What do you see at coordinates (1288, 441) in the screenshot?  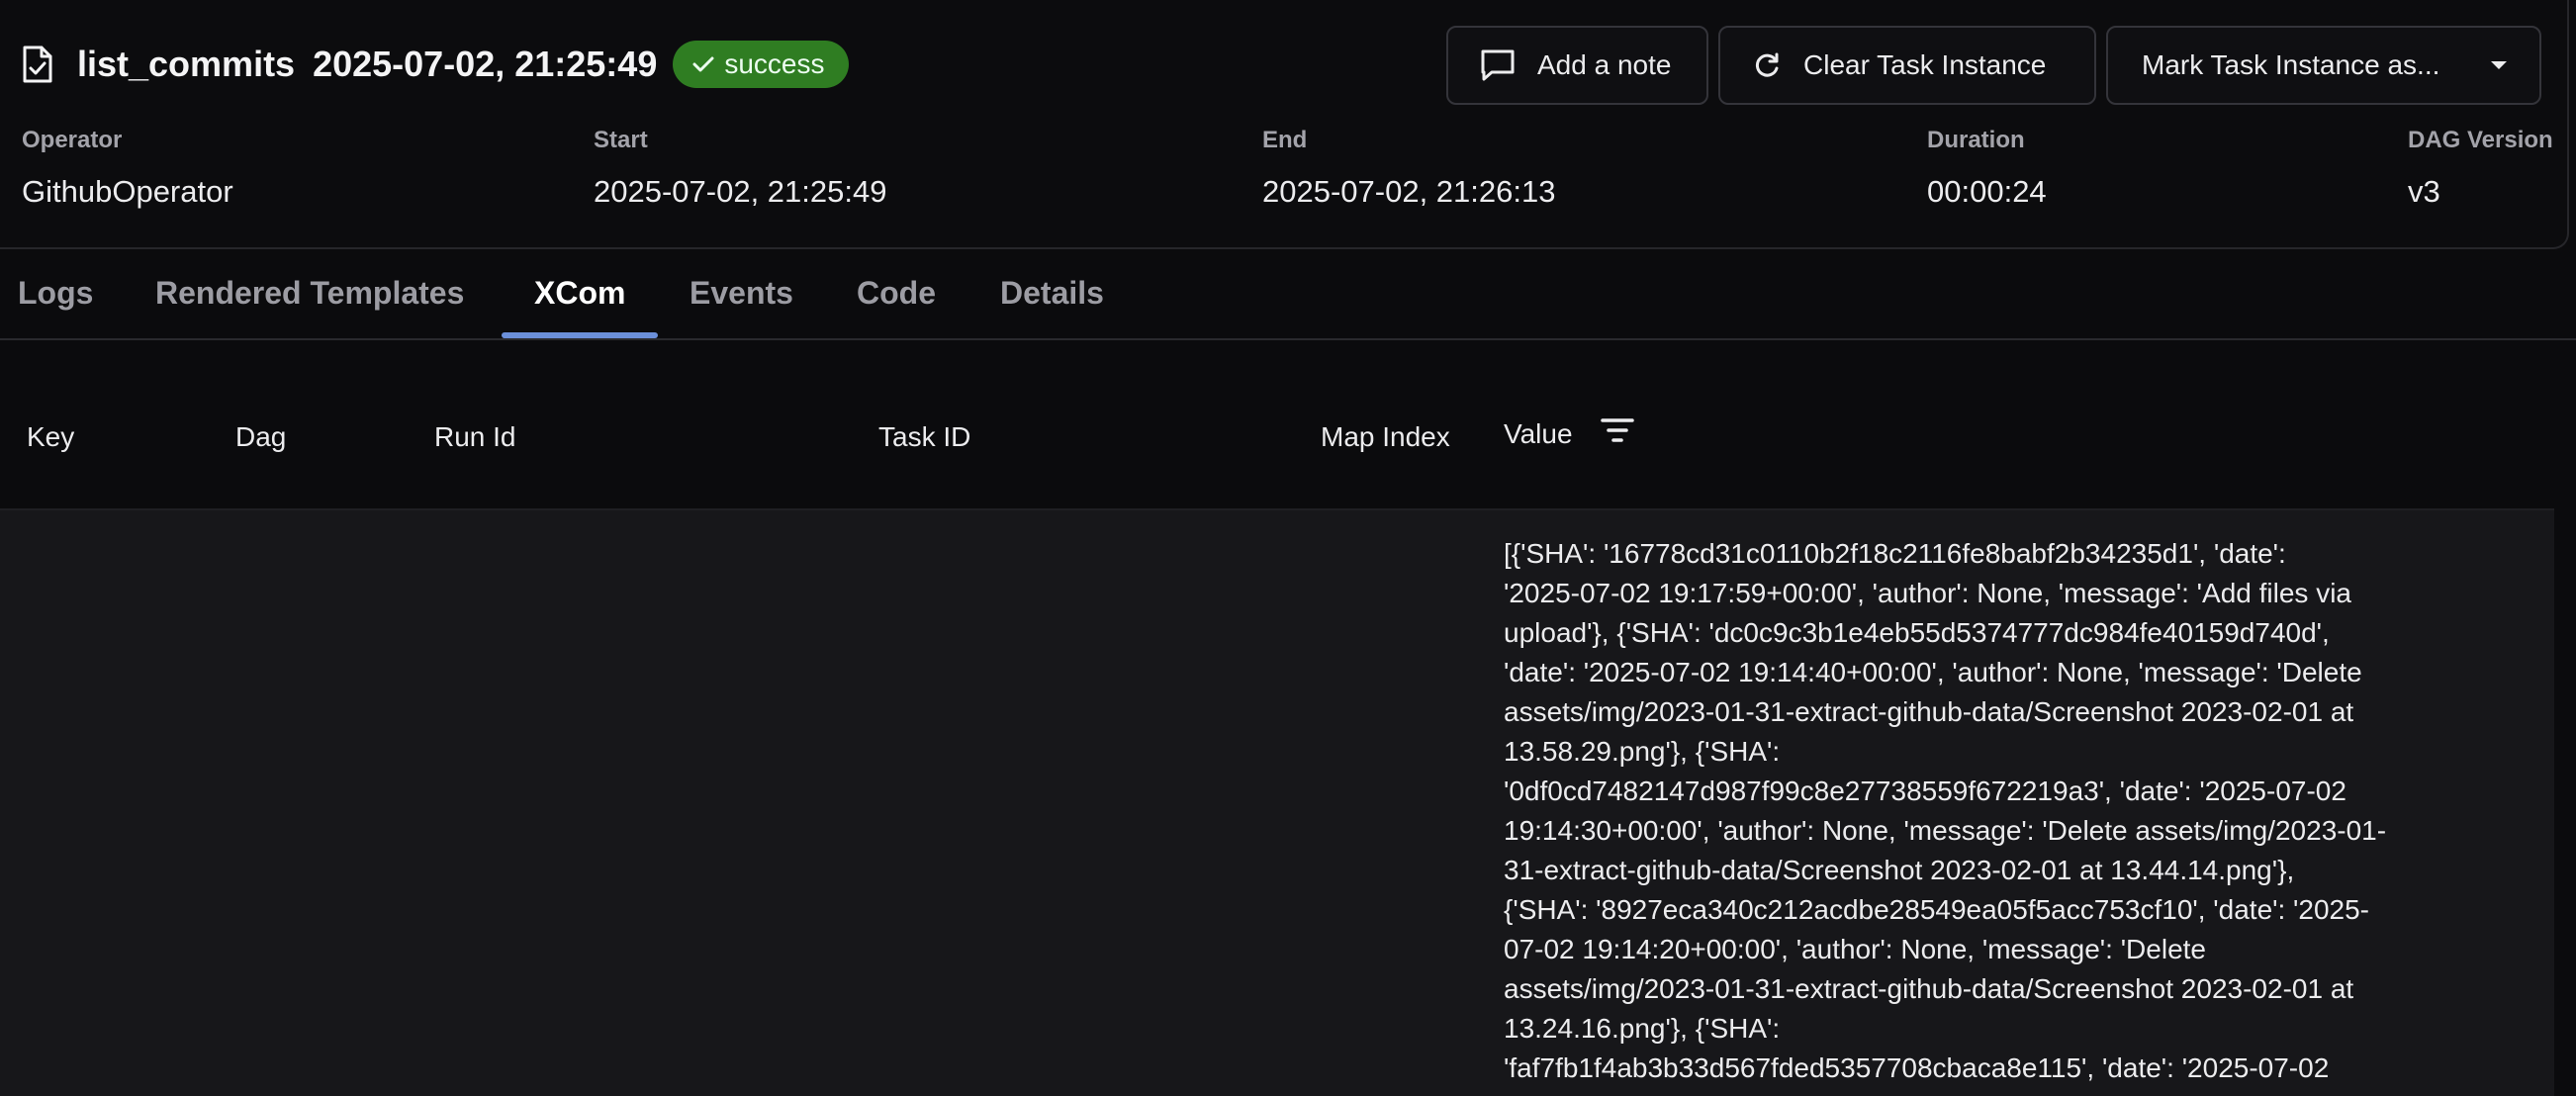 I see `xcom-table-header: Key Dag Run Id Task ID Map Index Value` at bounding box center [1288, 441].